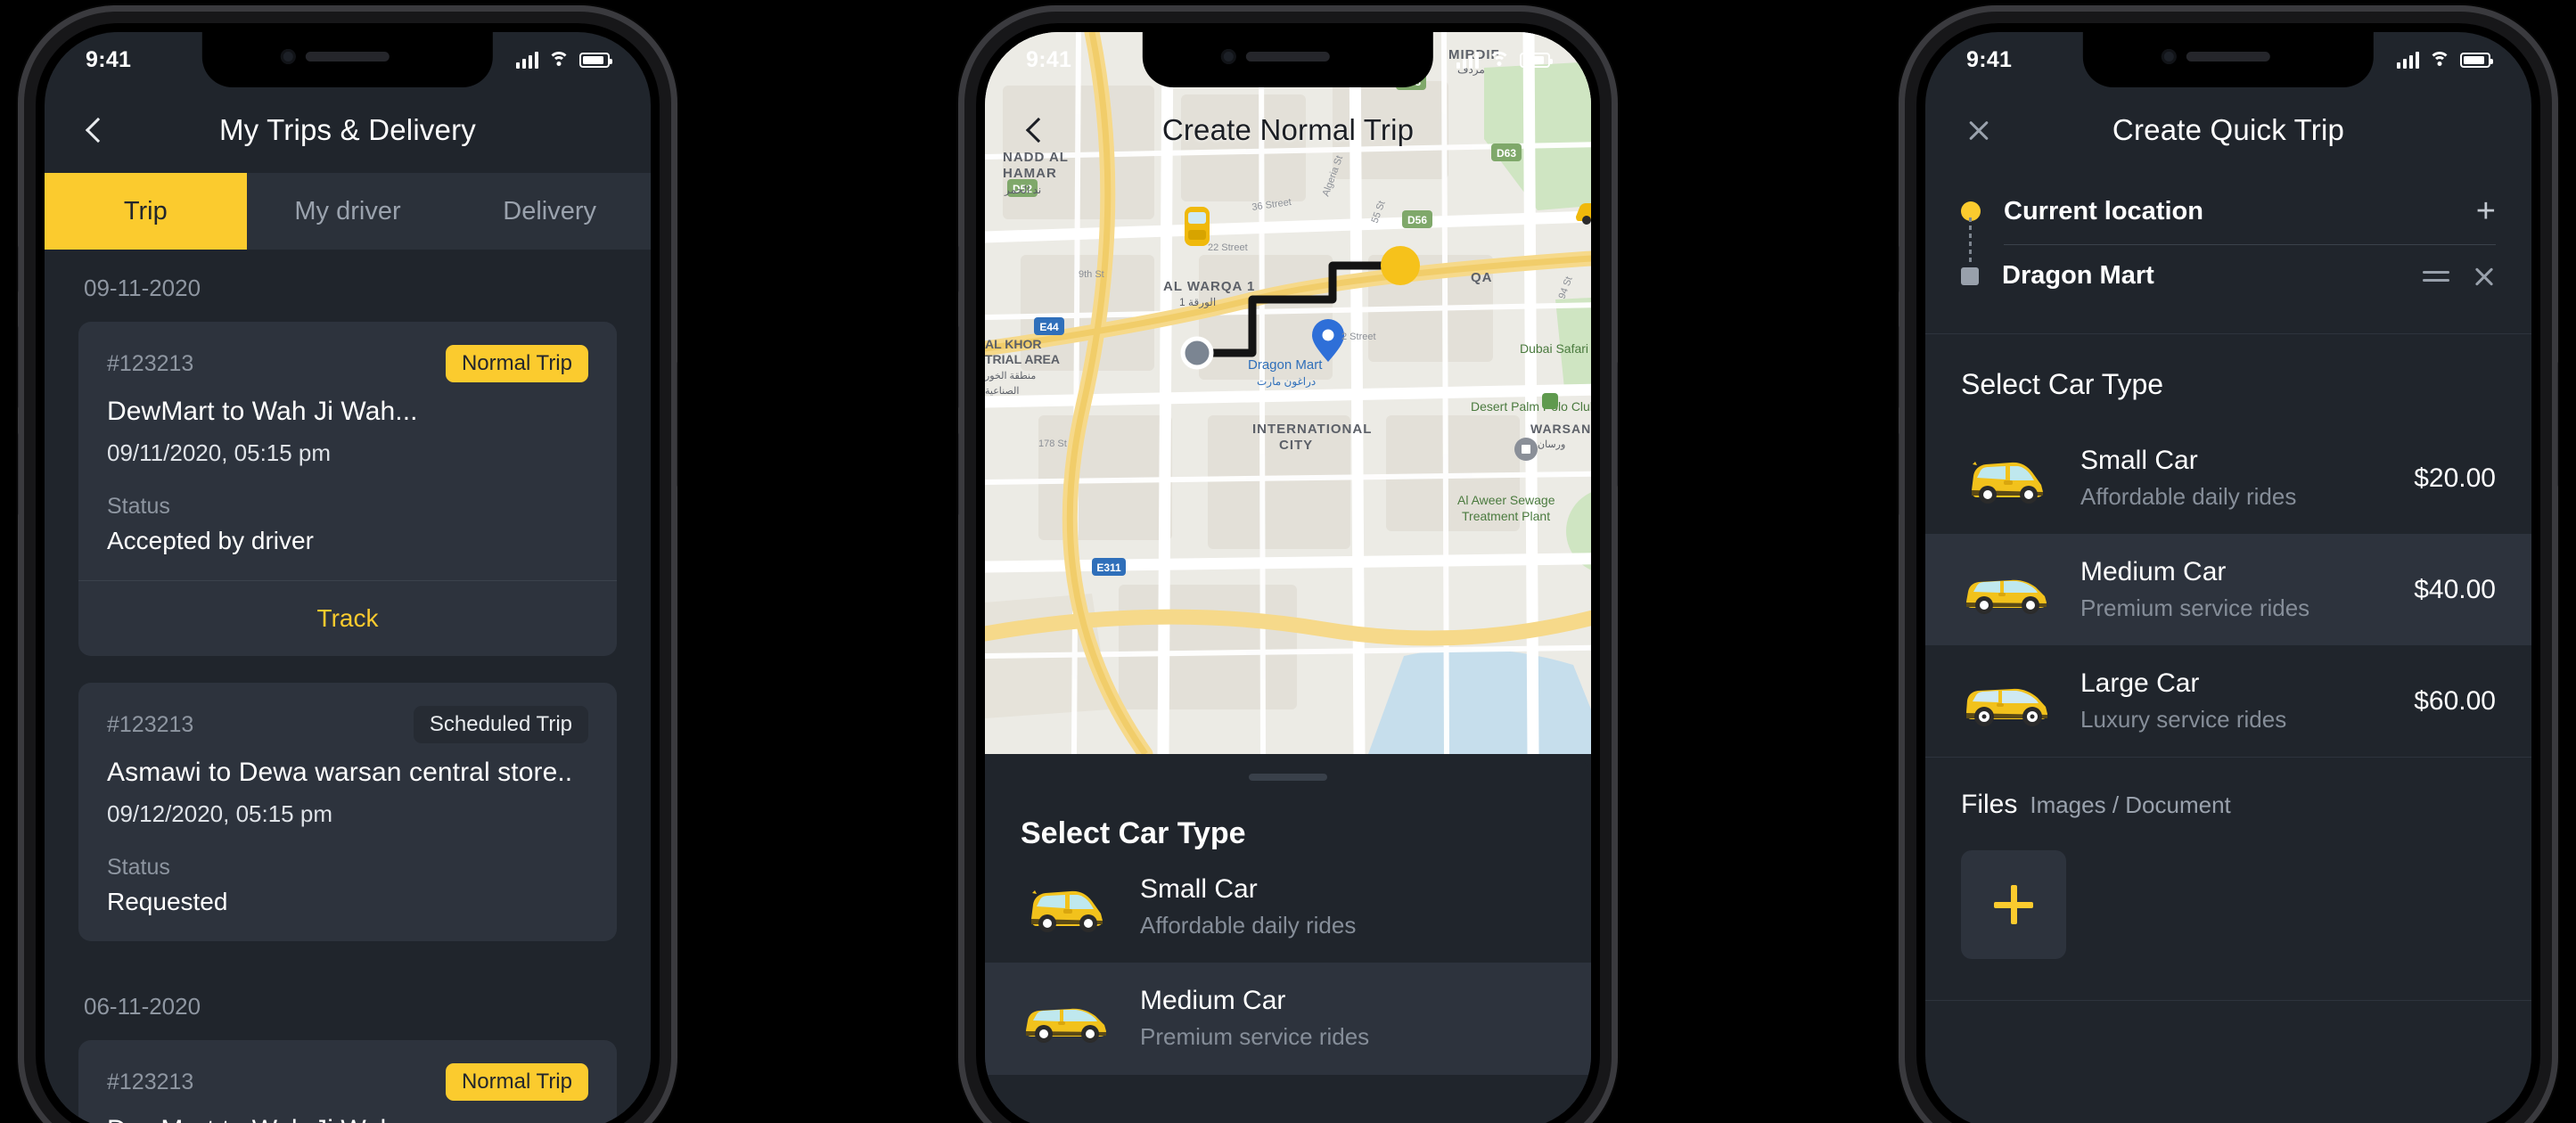 This screenshot has width=2576, height=1123. Describe the element at coordinates (1296, 446) in the screenshot. I see `svg-text: CITY` at that location.